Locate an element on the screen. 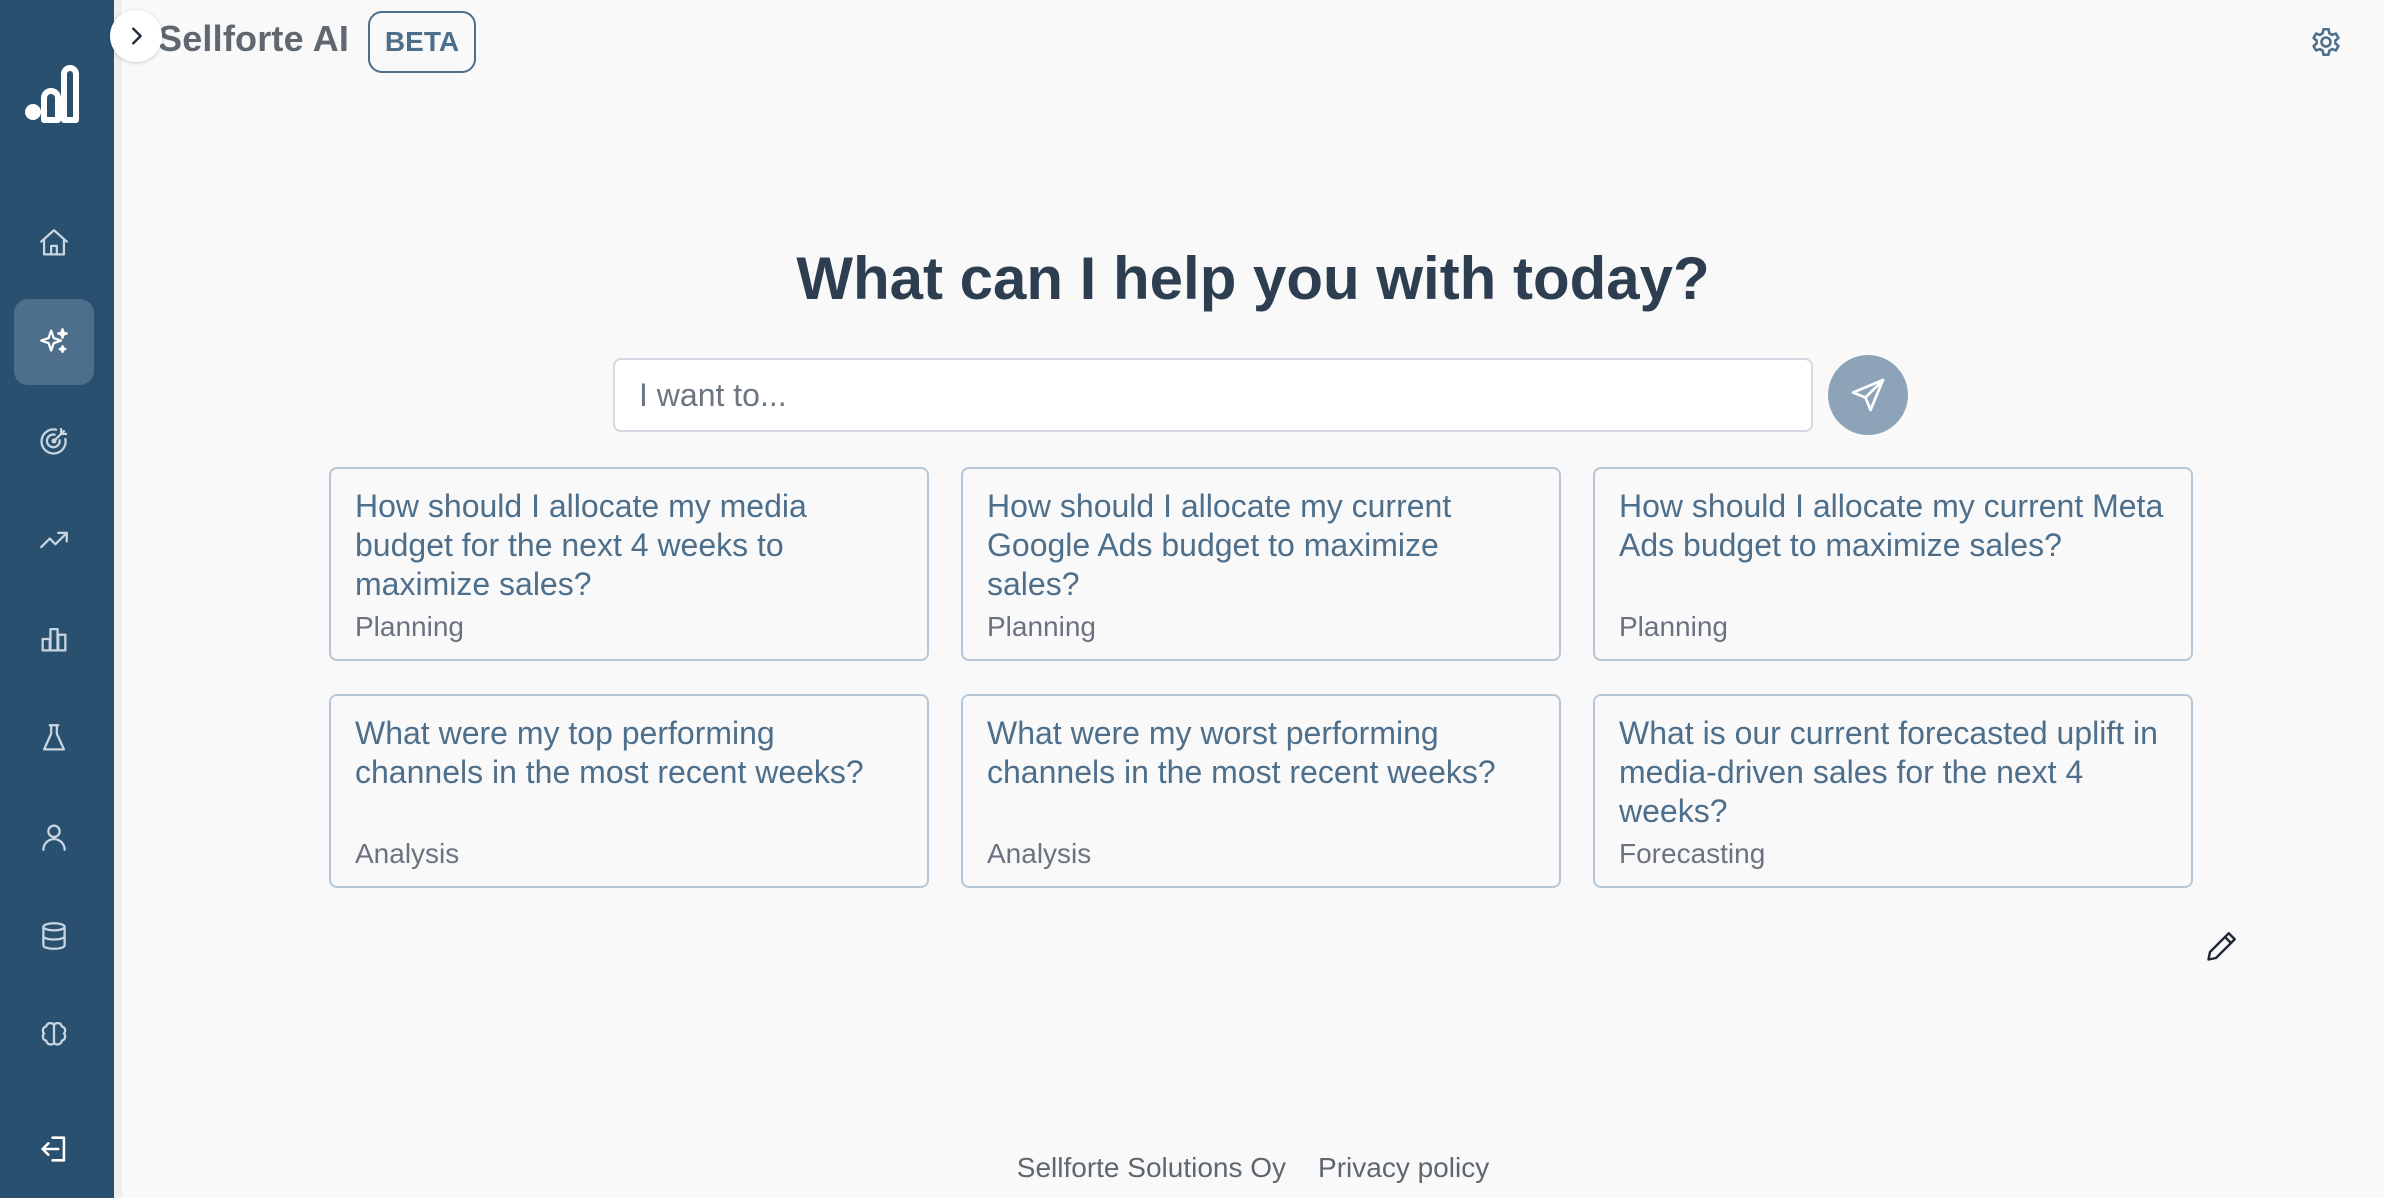  target-icon is located at coordinates (54, 441).